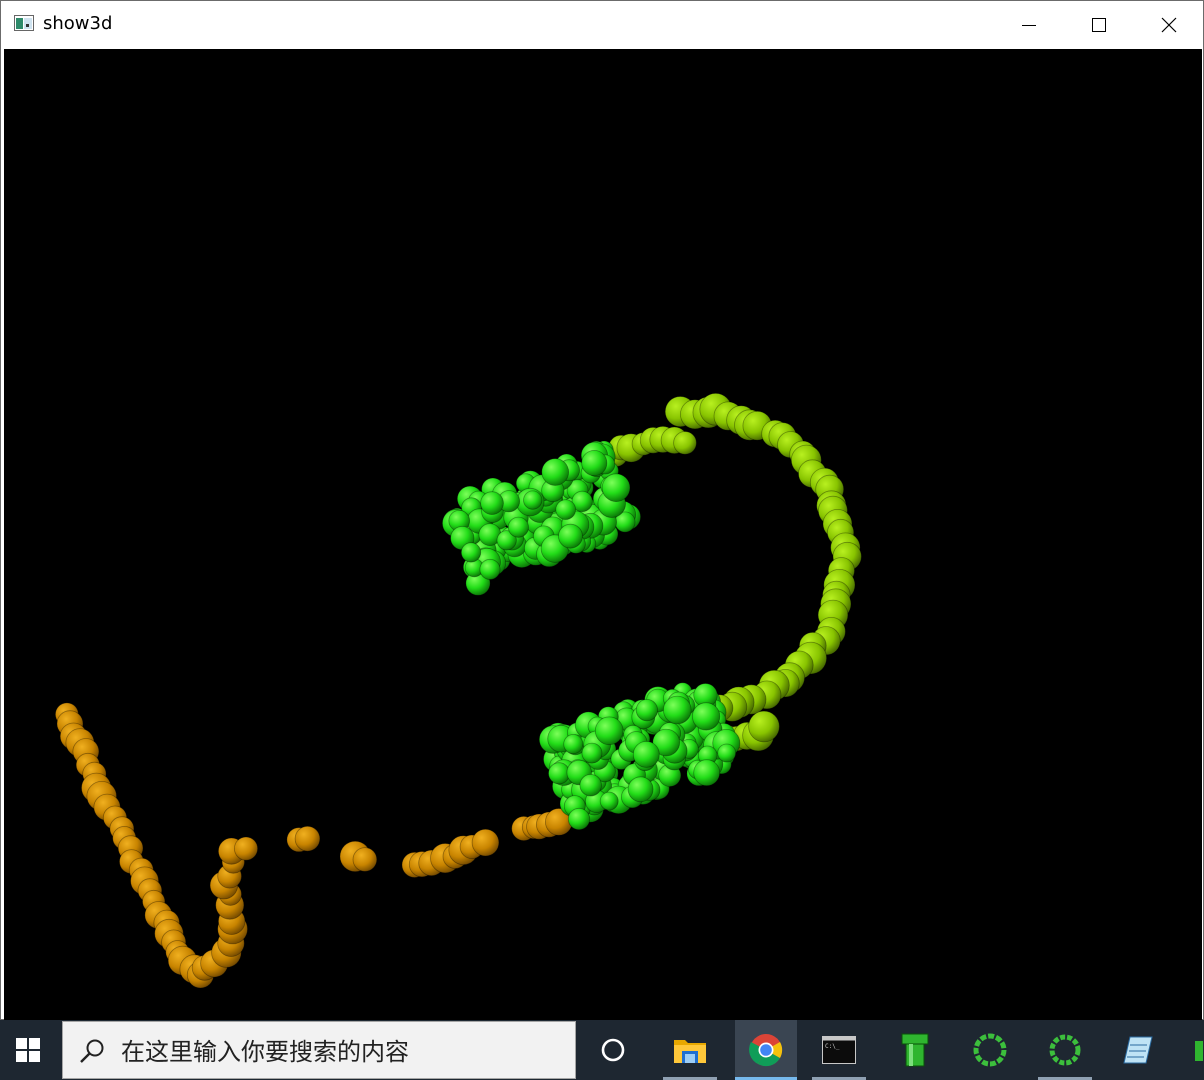 Image resolution: width=1204 pixels, height=1080 pixels. I want to click on minimize-button, so click(1029, 24).